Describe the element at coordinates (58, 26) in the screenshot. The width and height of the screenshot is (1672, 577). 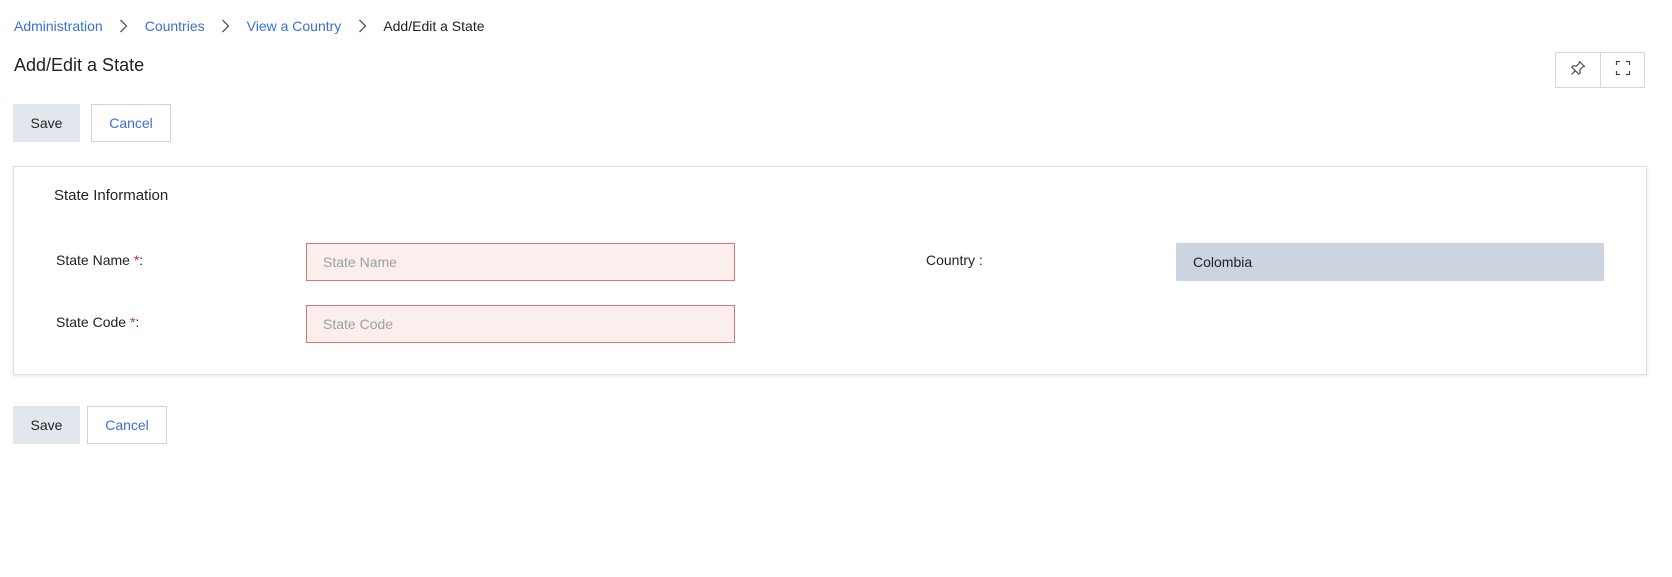
I see `breadcrumb-administration: Administration` at that location.